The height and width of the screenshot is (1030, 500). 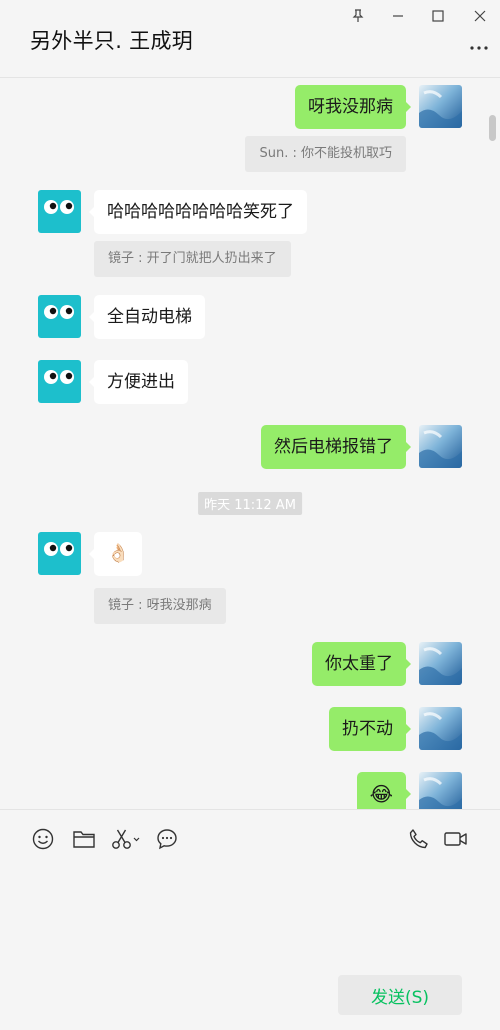 What do you see at coordinates (167, 839) in the screenshot?
I see `chat-bubble-icon` at bounding box center [167, 839].